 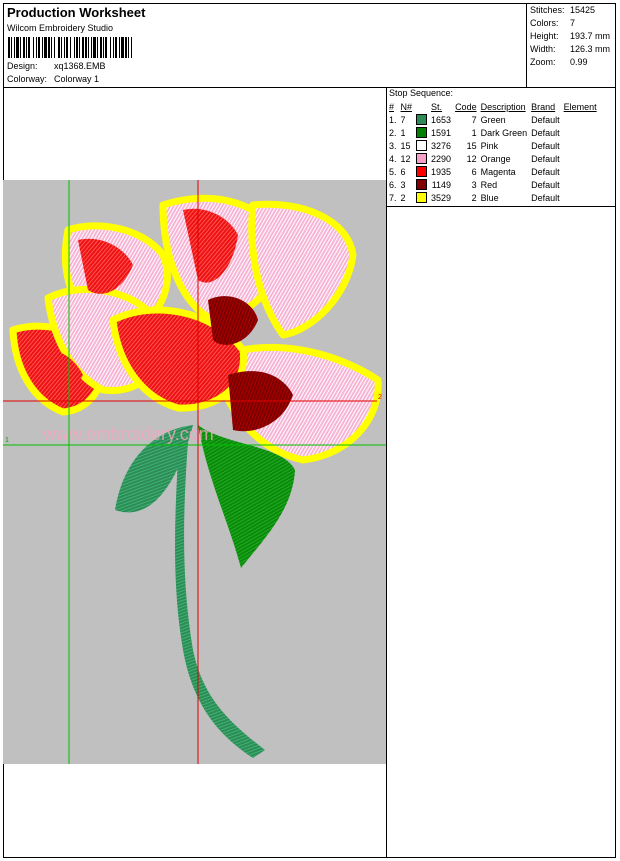 What do you see at coordinates (393, 119) in the screenshot?
I see `stop-num: 1.` at bounding box center [393, 119].